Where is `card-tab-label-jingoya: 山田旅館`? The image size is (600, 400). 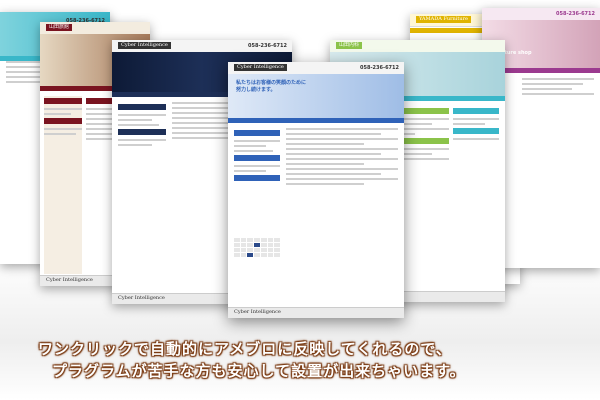 card-tab-label-jingoya: 山田旅館 is located at coordinates (59, 27).